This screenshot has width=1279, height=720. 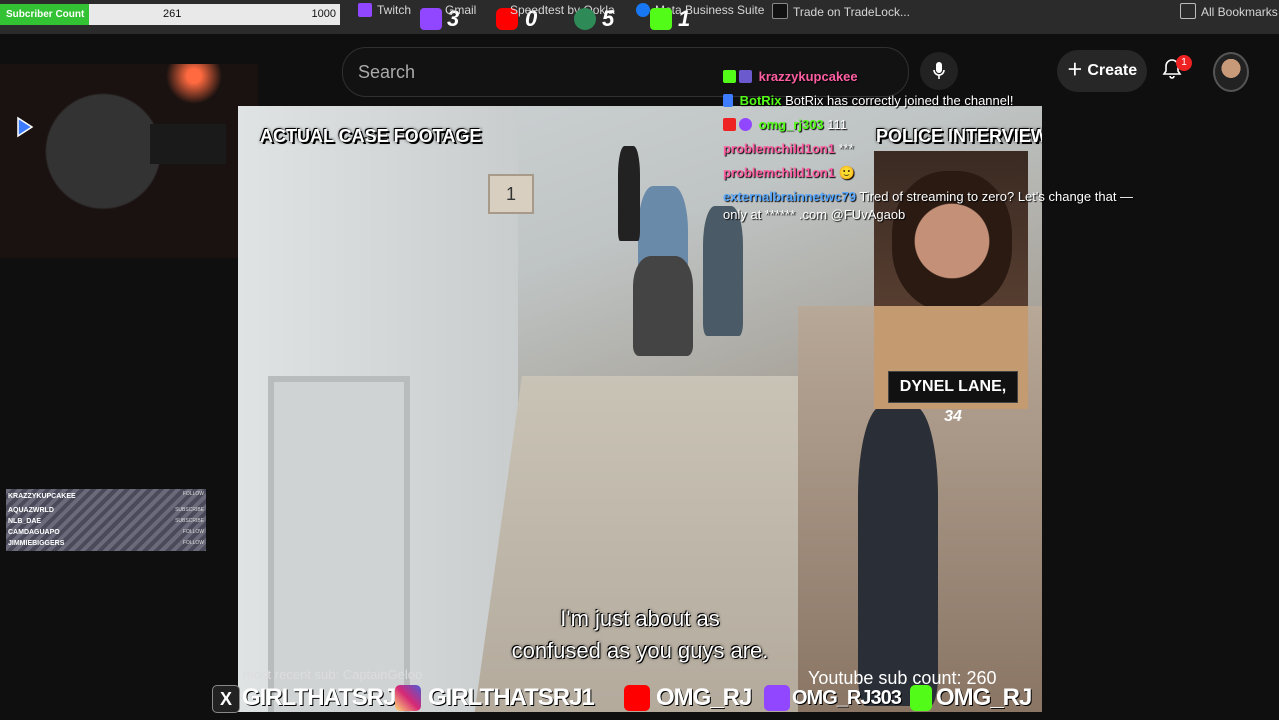 I want to click on chat-username: omg_rj303, so click(x=791, y=124).